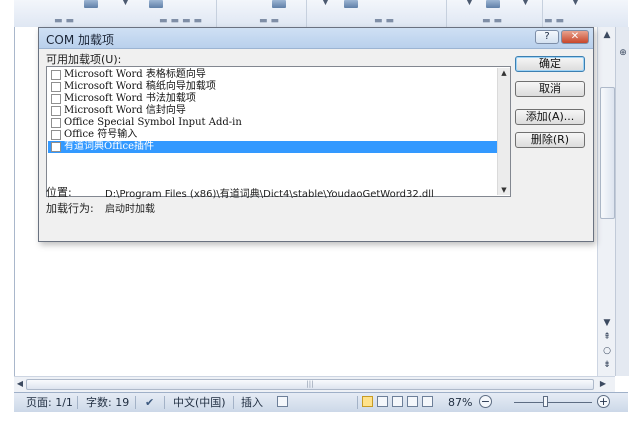 Image resolution: width=644 pixels, height=433 pixels. Describe the element at coordinates (607, 153) in the screenshot. I see `scroll-thumb` at that location.